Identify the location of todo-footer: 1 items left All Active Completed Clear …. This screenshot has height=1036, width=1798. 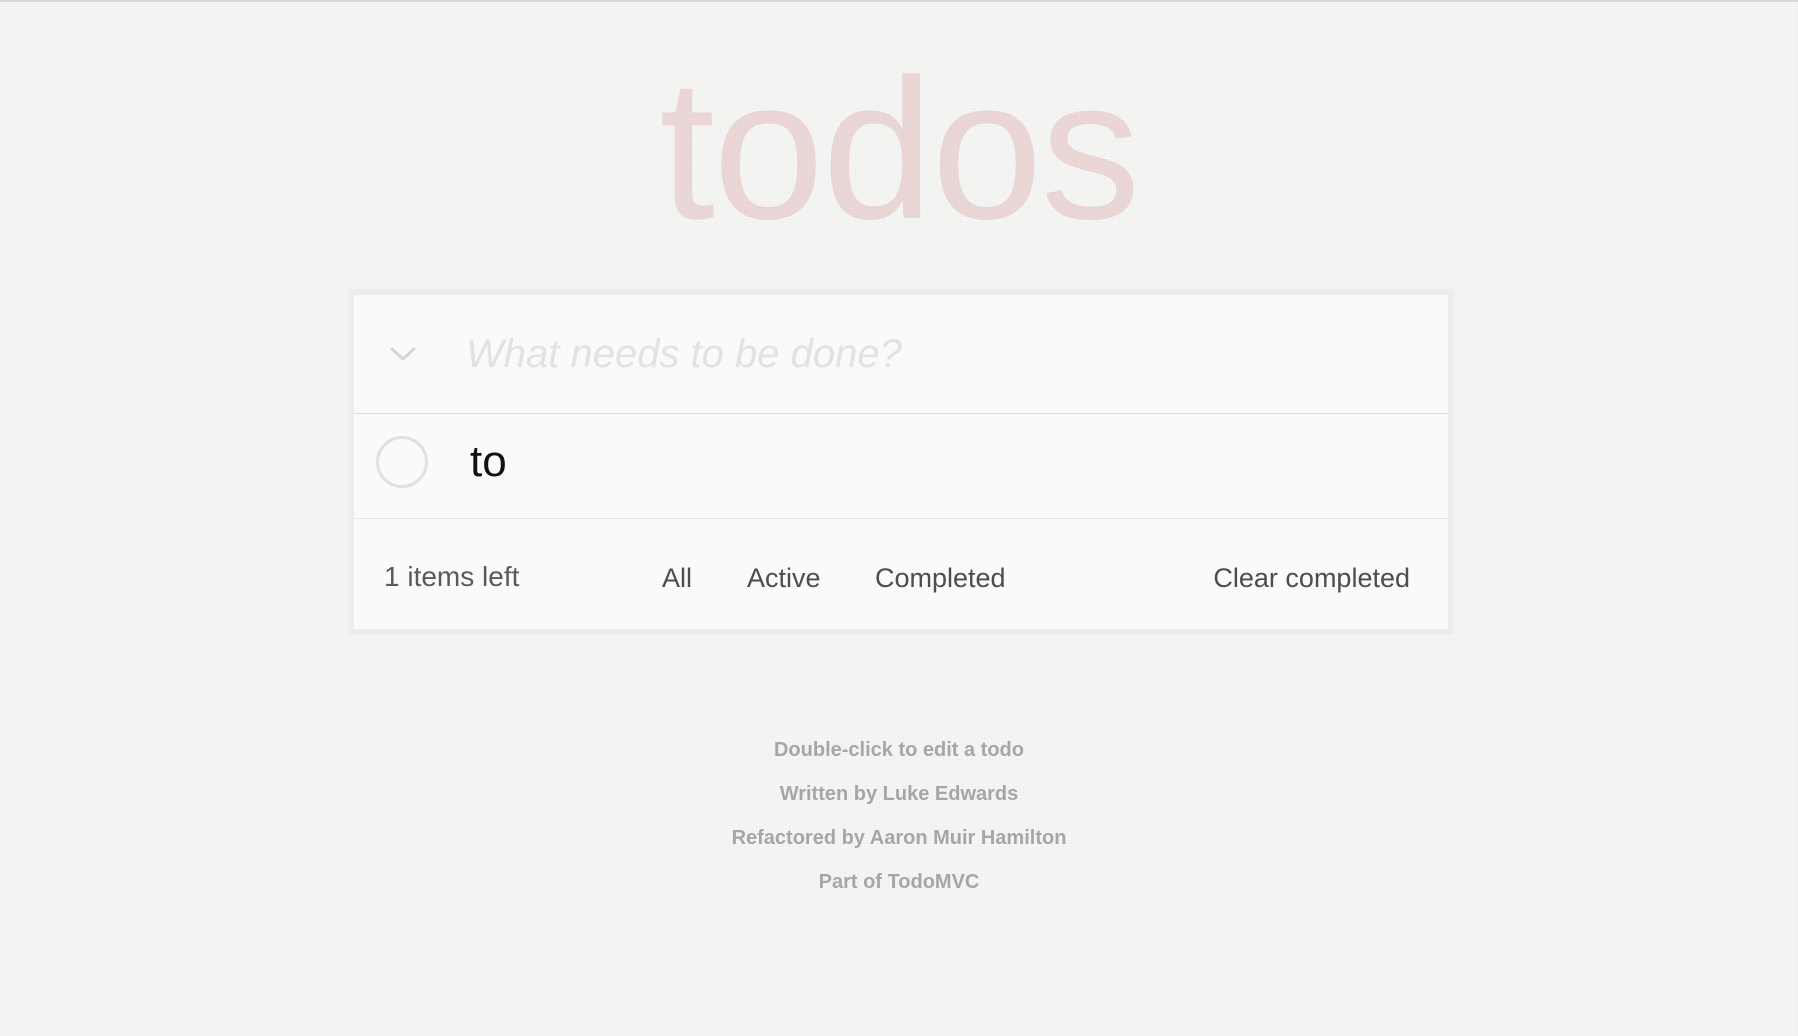
(901, 574).